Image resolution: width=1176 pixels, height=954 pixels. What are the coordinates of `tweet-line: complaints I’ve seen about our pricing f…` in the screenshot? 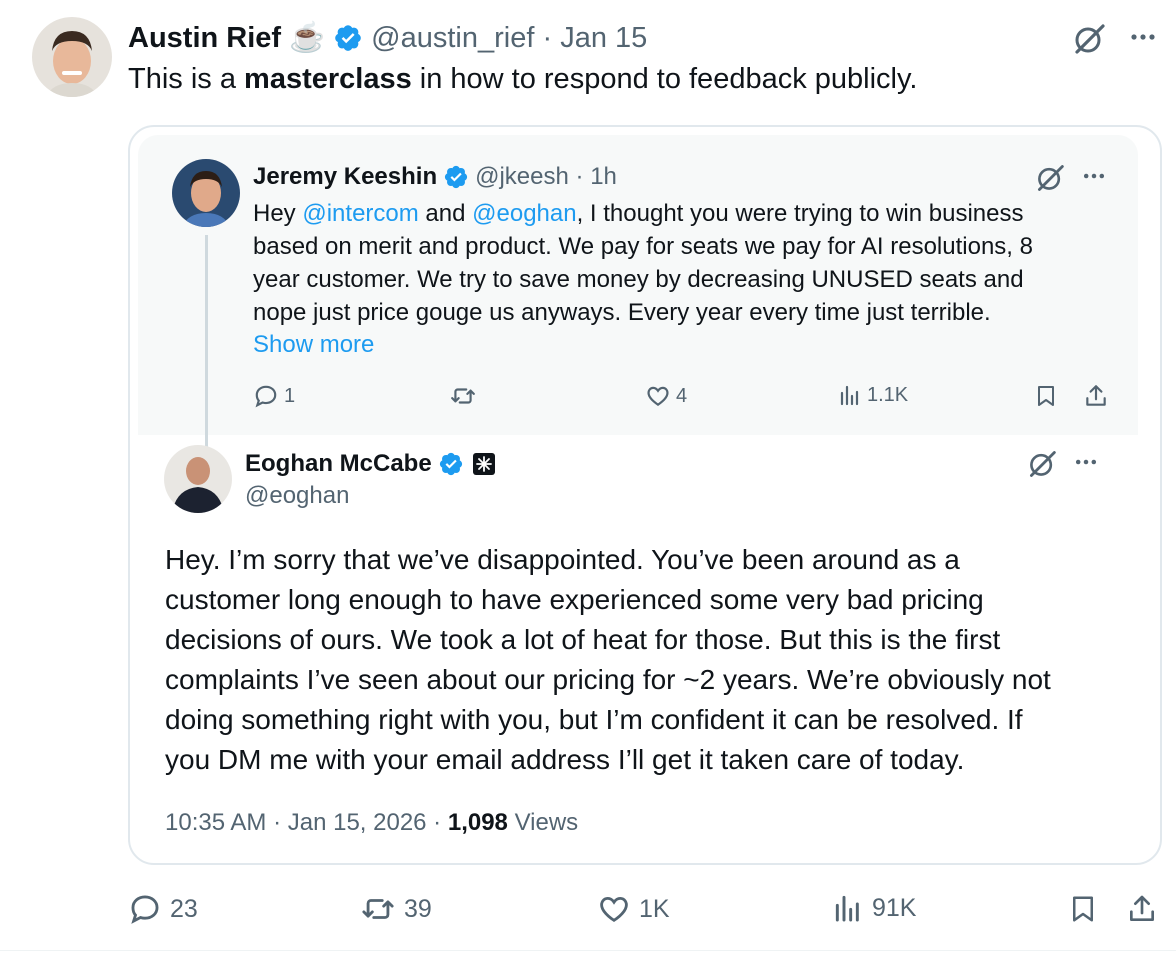 It's located at (608, 679).